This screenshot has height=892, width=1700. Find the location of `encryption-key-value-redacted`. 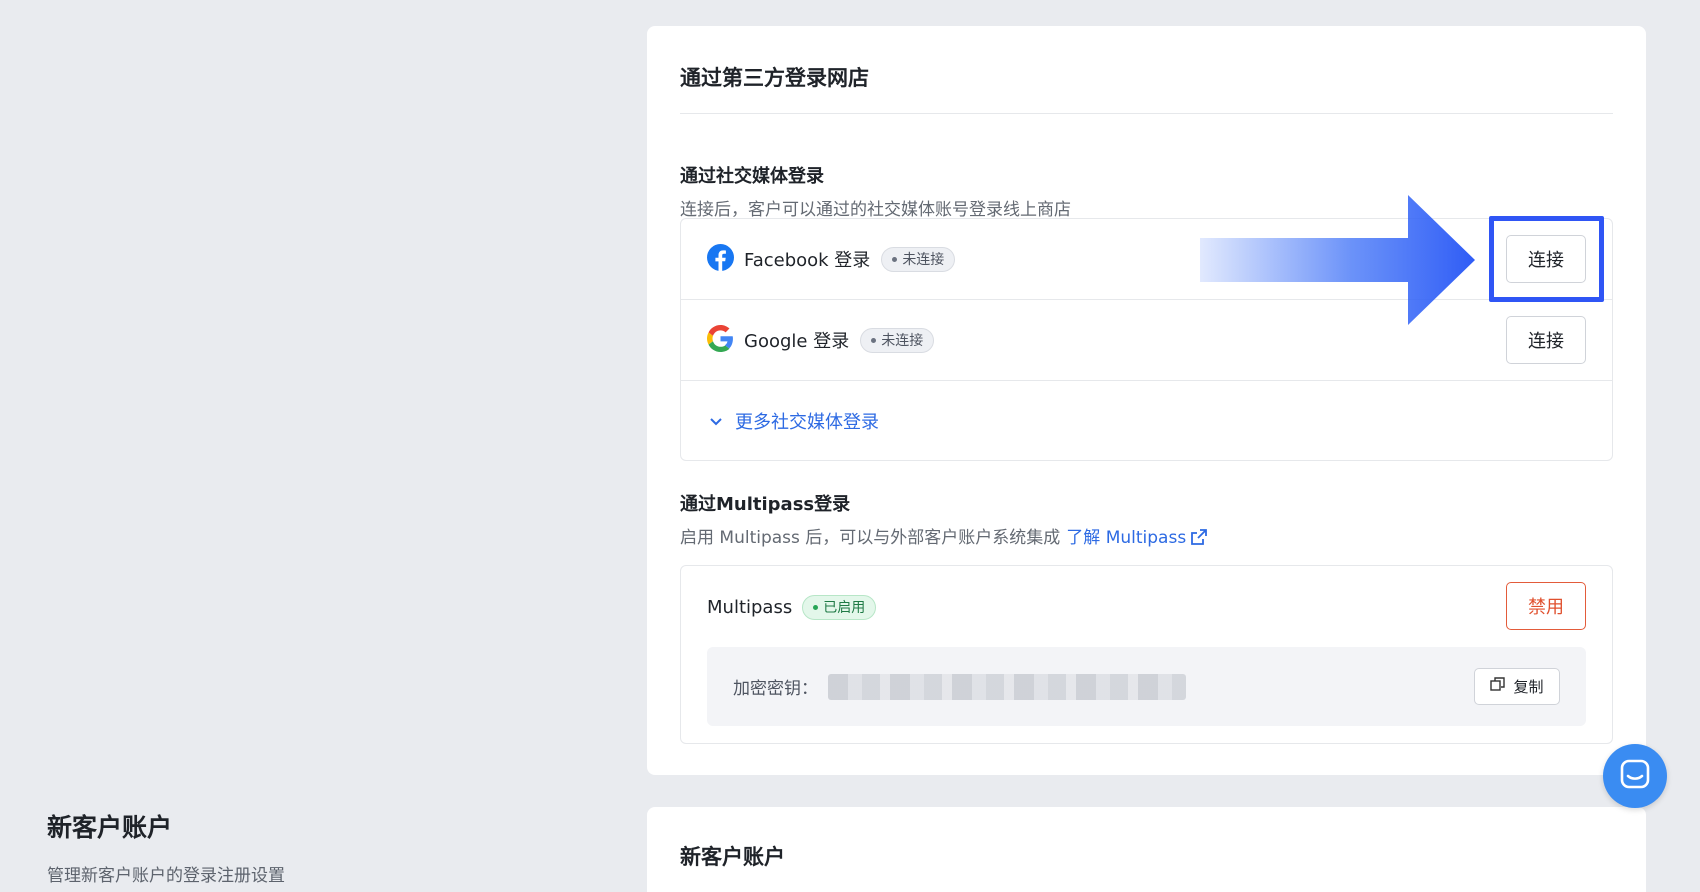

encryption-key-value-redacted is located at coordinates (1007, 686).